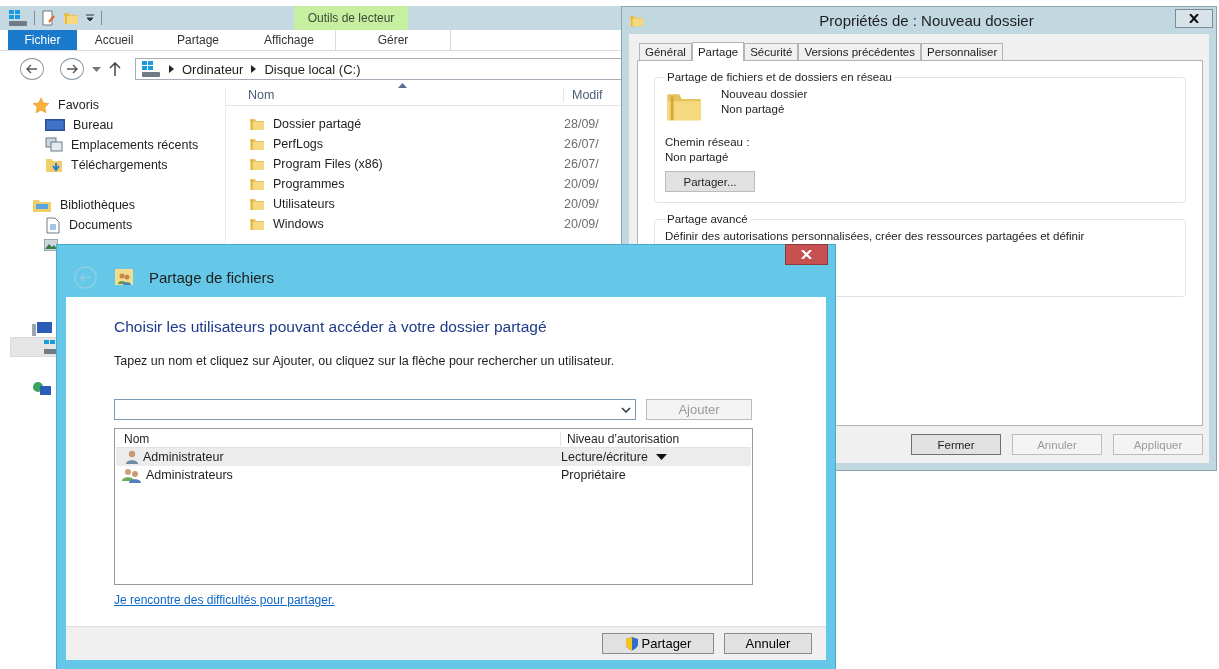 This screenshot has width=1219, height=669. What do you see at coordinates (198, 40) in the screenshot?
I see `ribbon-tab: Partage` at bounding box center [198, 40].